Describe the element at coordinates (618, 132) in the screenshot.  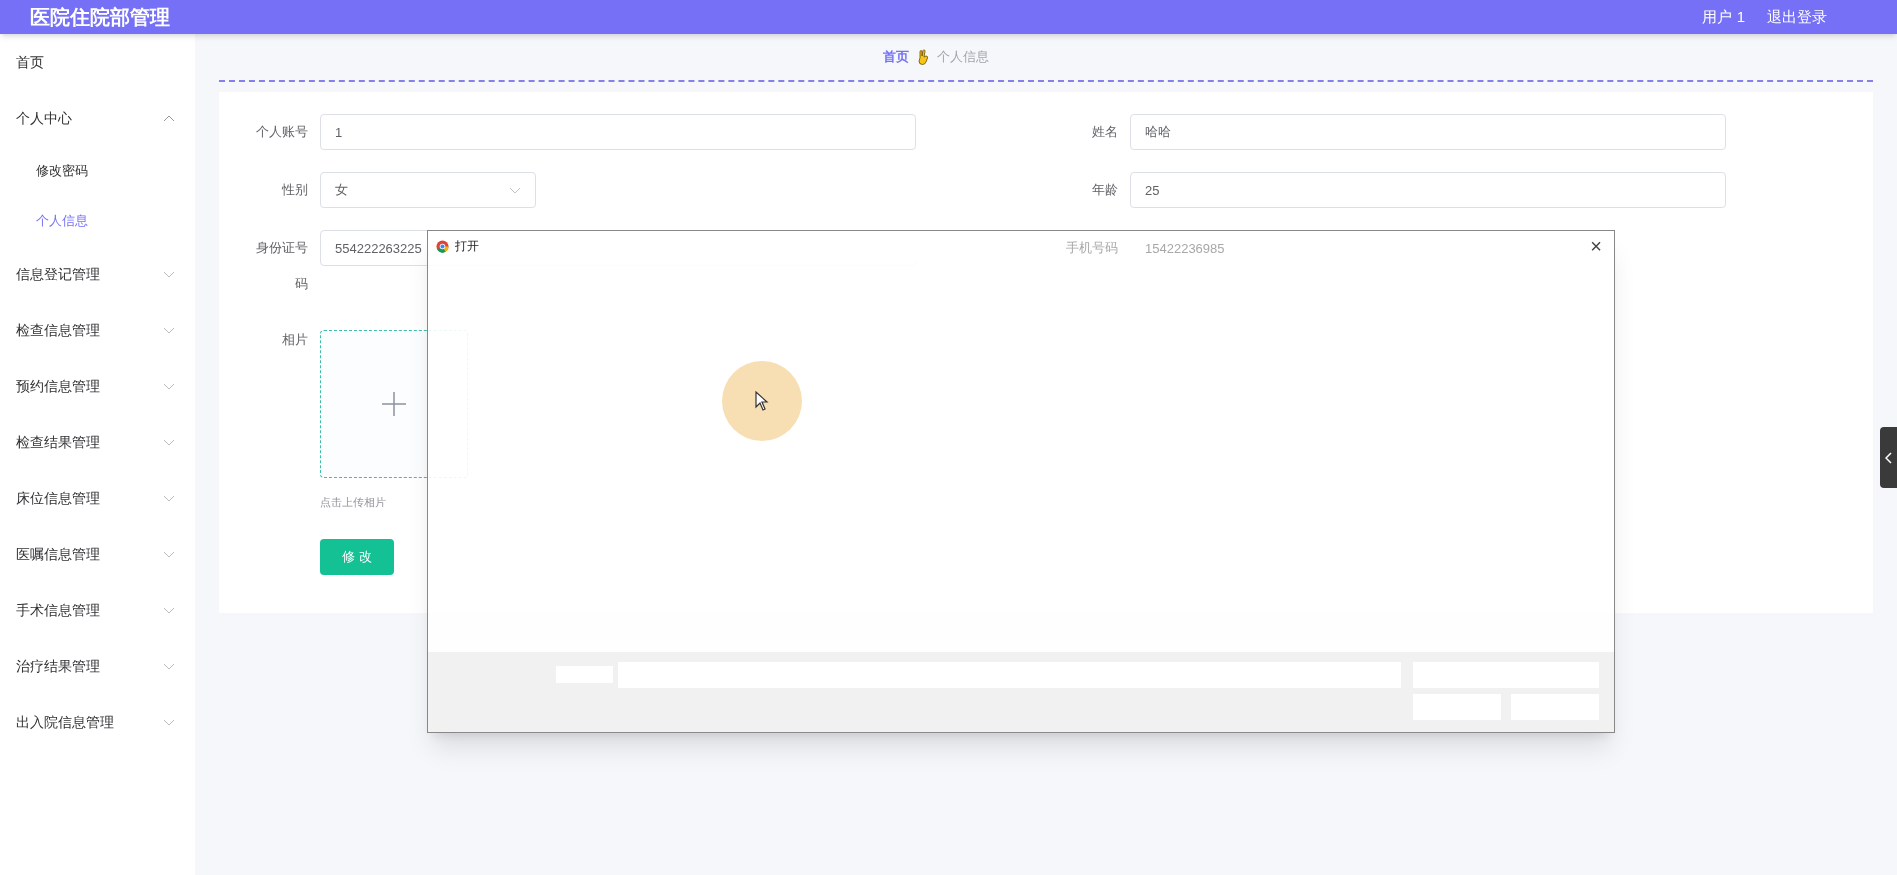
I see `input-field: 1` at that location.